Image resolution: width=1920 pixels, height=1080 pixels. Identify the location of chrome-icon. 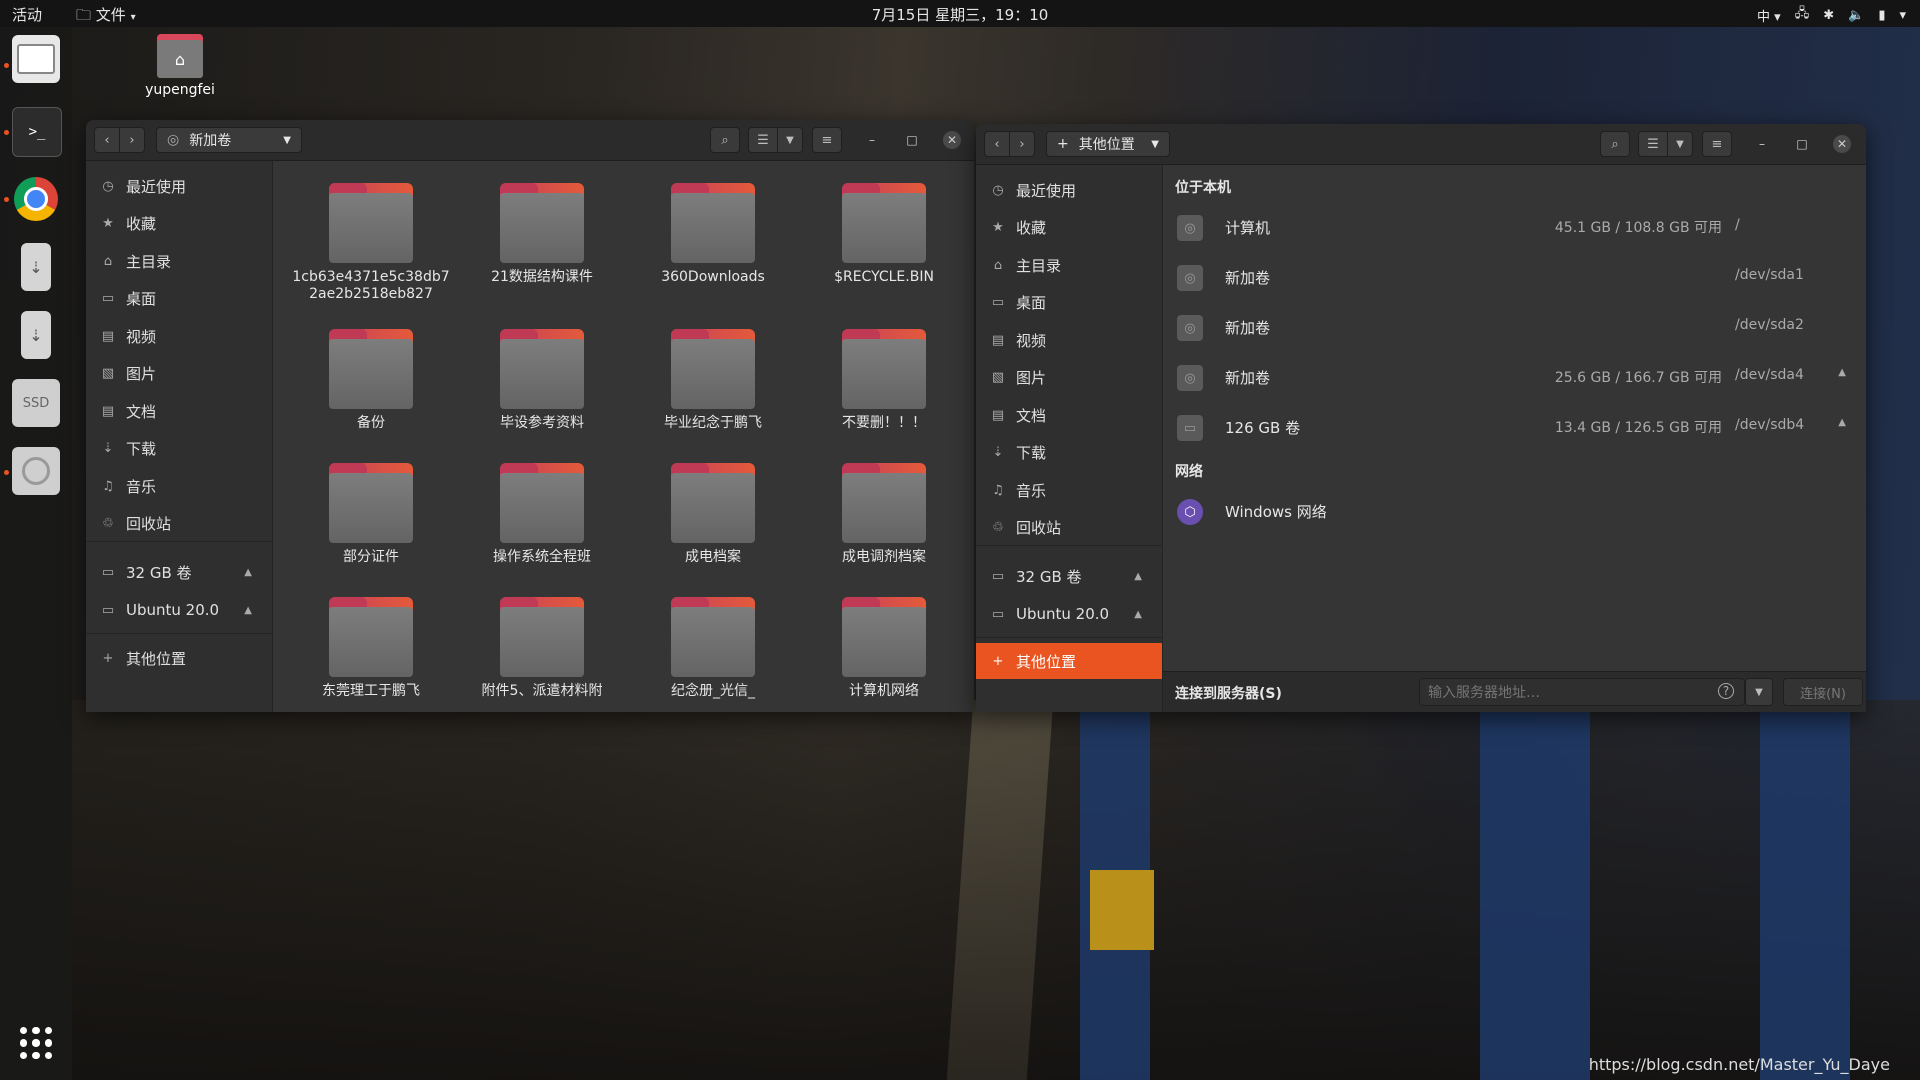
(36, 199).